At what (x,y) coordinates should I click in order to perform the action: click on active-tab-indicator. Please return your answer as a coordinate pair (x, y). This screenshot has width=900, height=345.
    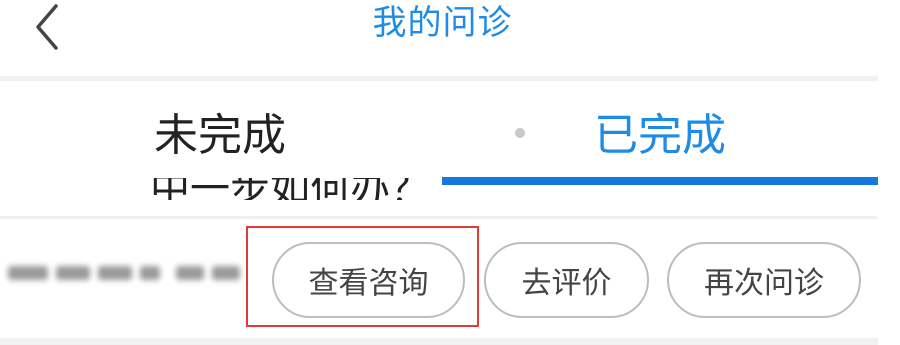
    Looking at the image, I should click on (660, 181).